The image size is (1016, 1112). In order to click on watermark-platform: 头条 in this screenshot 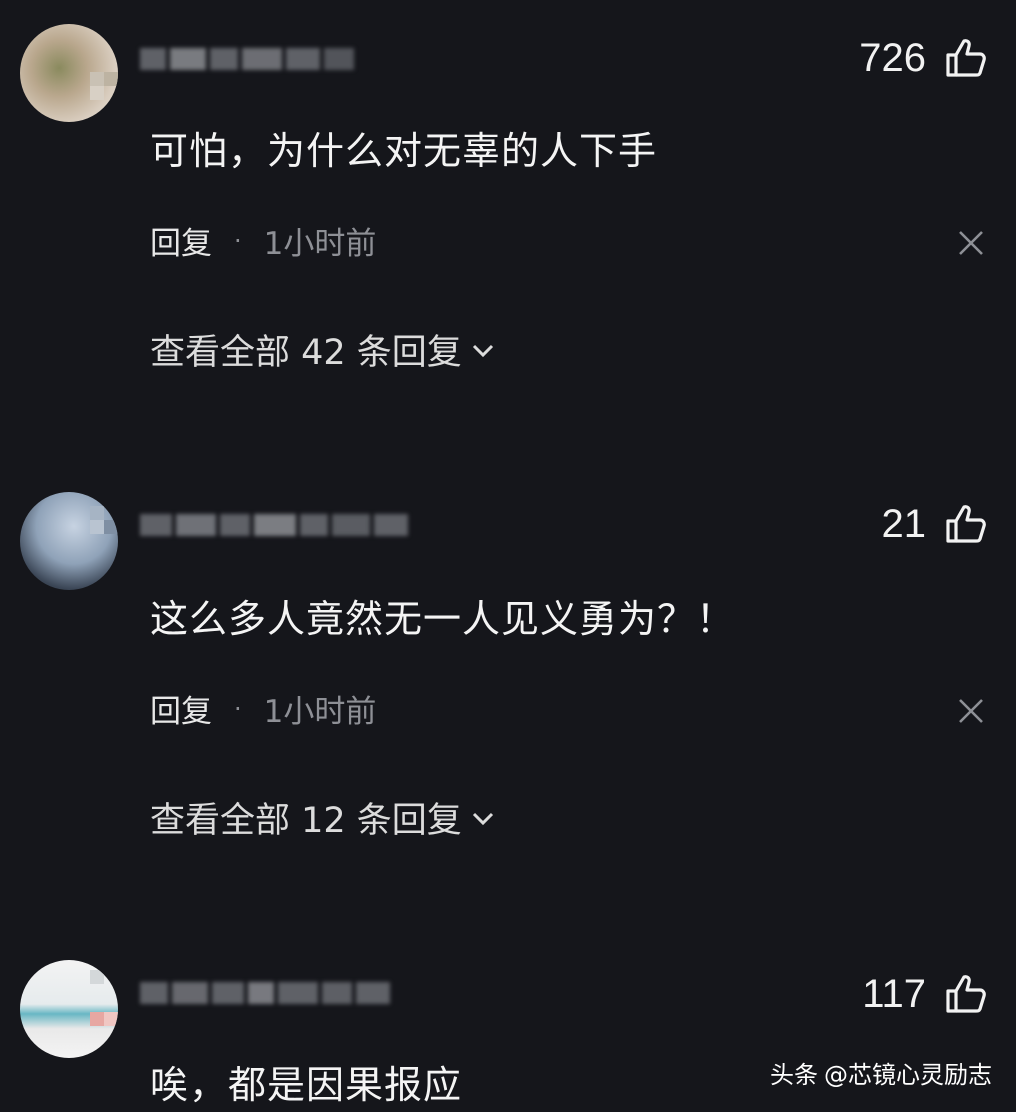, I will do `click(794, 1075)`.